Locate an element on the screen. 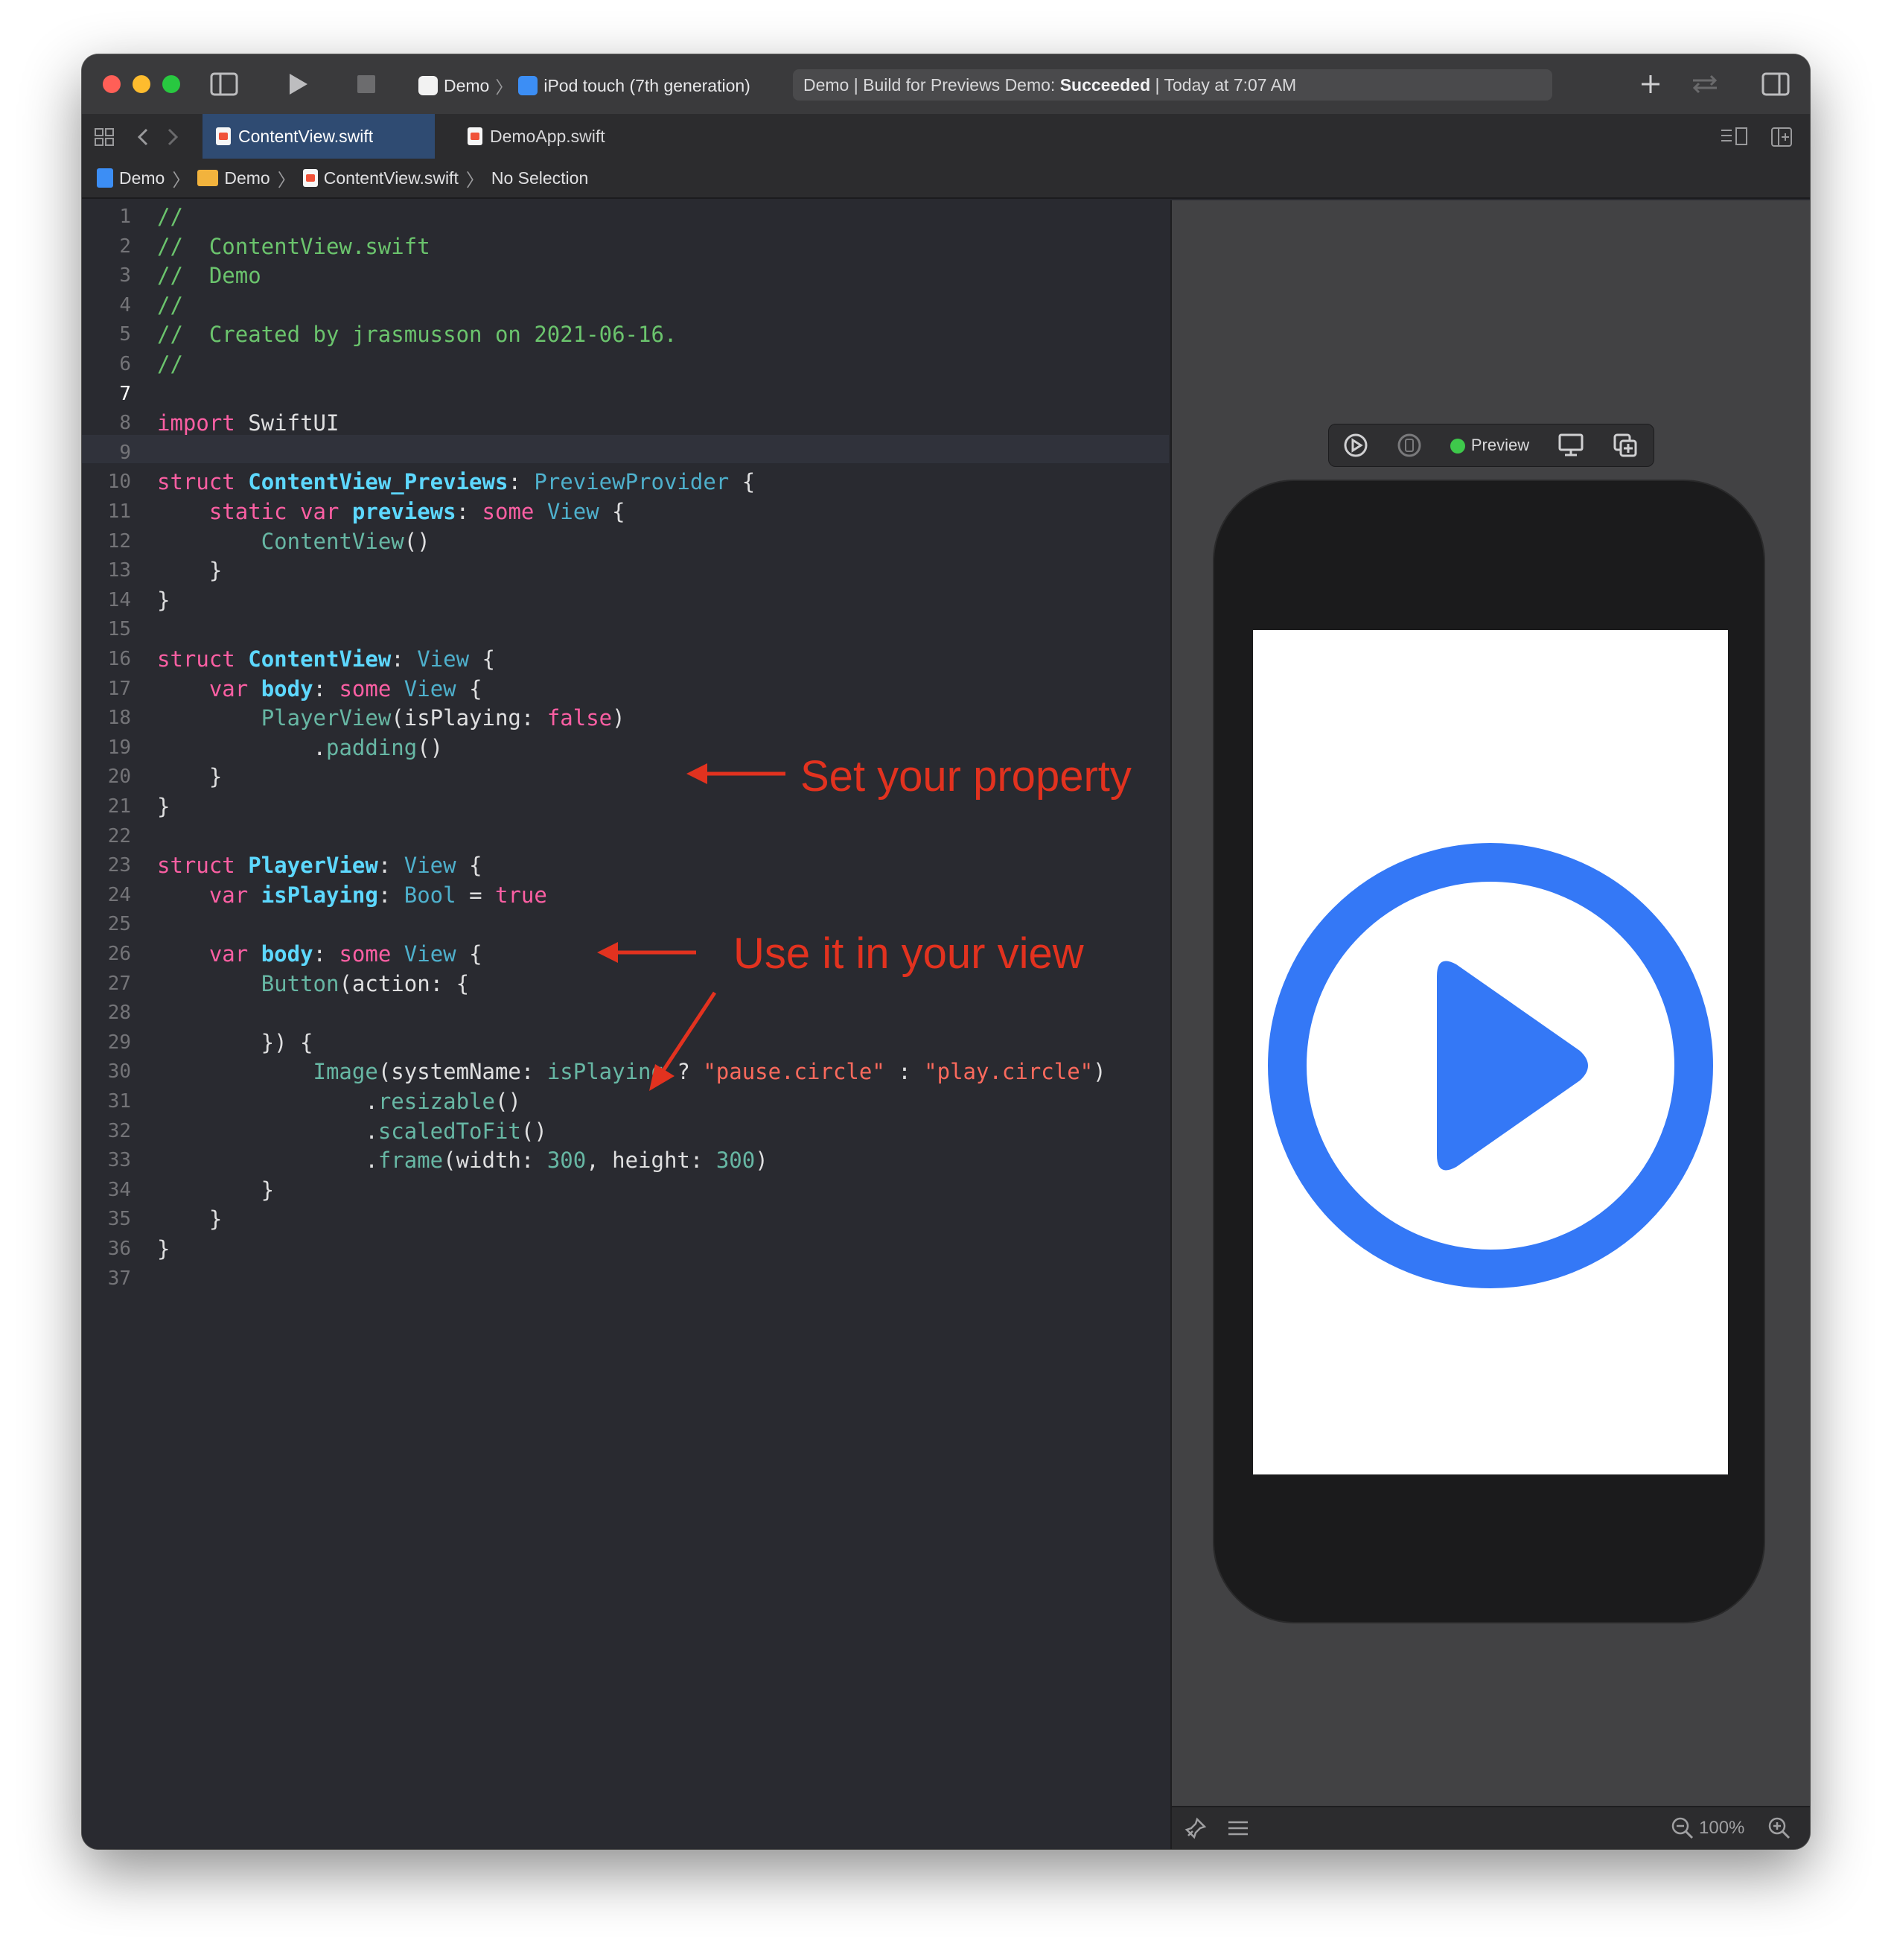 Image resolution: width=1894 pixels, height=1960 pixels. line-number: 20 is located at coordinates (119, 777).